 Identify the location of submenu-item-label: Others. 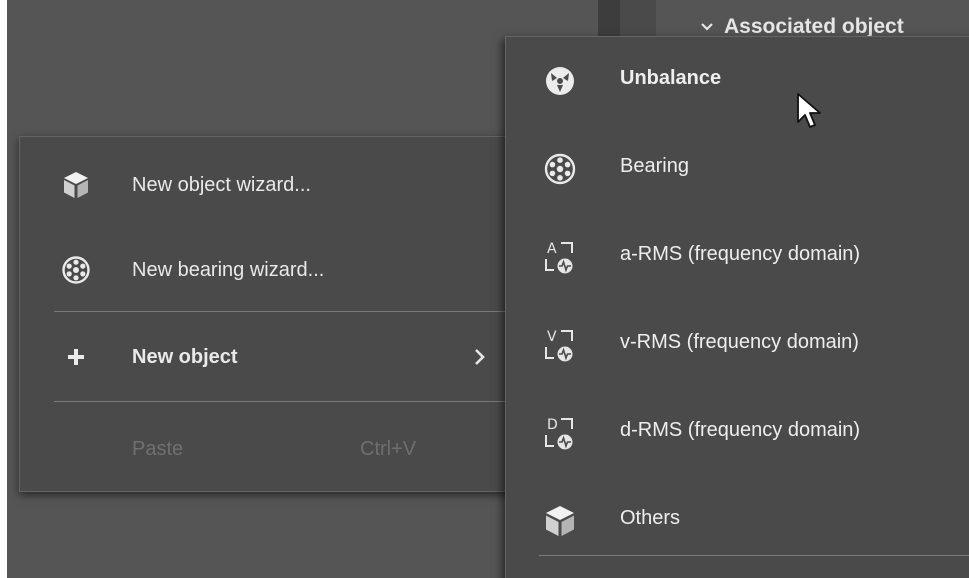
(650, 518).